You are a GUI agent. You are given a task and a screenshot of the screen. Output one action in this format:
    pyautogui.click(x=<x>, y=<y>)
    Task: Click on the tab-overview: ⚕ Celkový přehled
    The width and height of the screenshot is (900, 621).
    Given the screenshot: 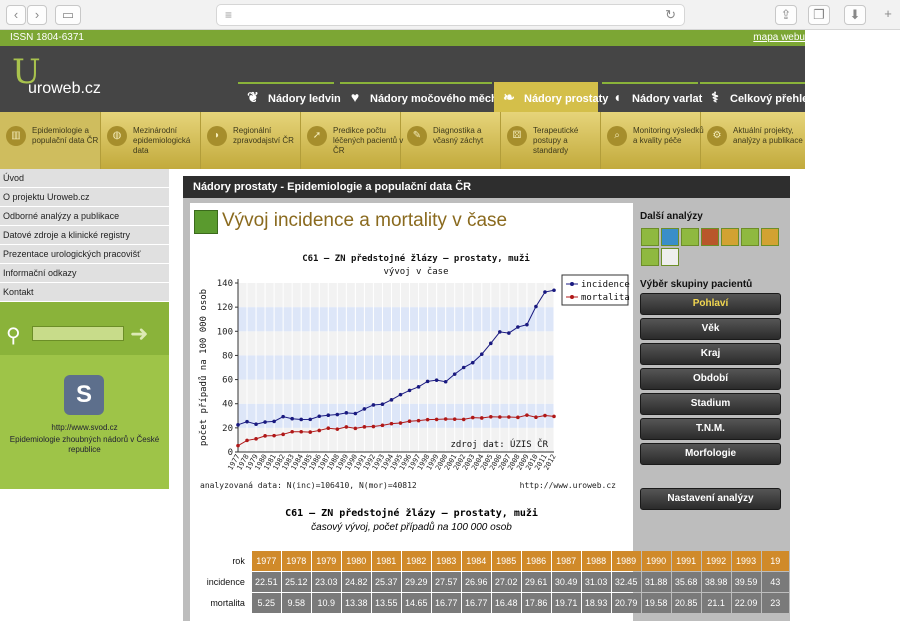 What is the action you would take?
    pyautogui.click(x=757, y=97)
    